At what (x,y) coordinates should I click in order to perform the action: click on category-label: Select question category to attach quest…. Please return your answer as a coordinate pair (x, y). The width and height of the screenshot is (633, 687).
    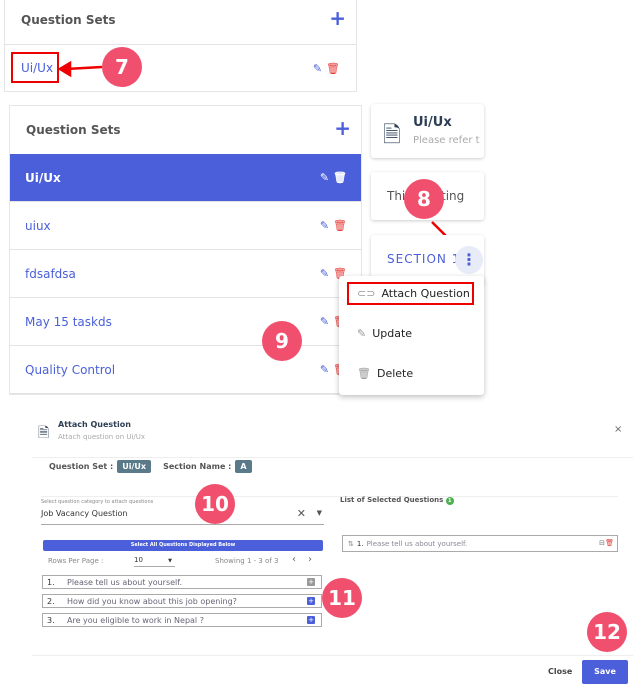
    Looking at the image, I should click on (97, 502).